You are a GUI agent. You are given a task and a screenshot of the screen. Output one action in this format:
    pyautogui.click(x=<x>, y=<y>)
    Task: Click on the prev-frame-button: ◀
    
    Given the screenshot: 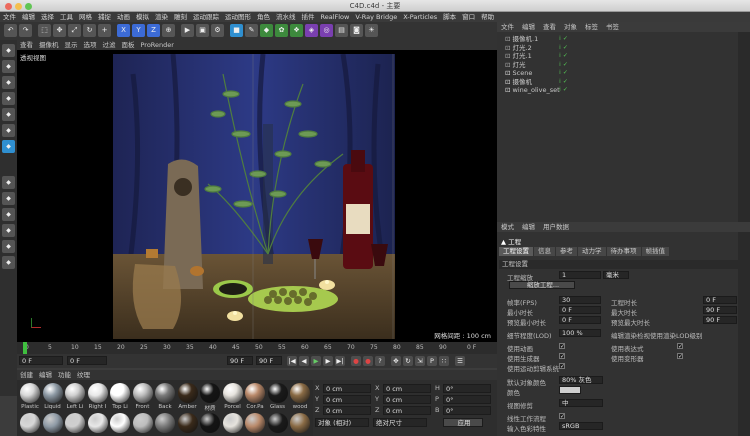 What is the action you would take?
    pyautogui.click(x=304, y=361)
    